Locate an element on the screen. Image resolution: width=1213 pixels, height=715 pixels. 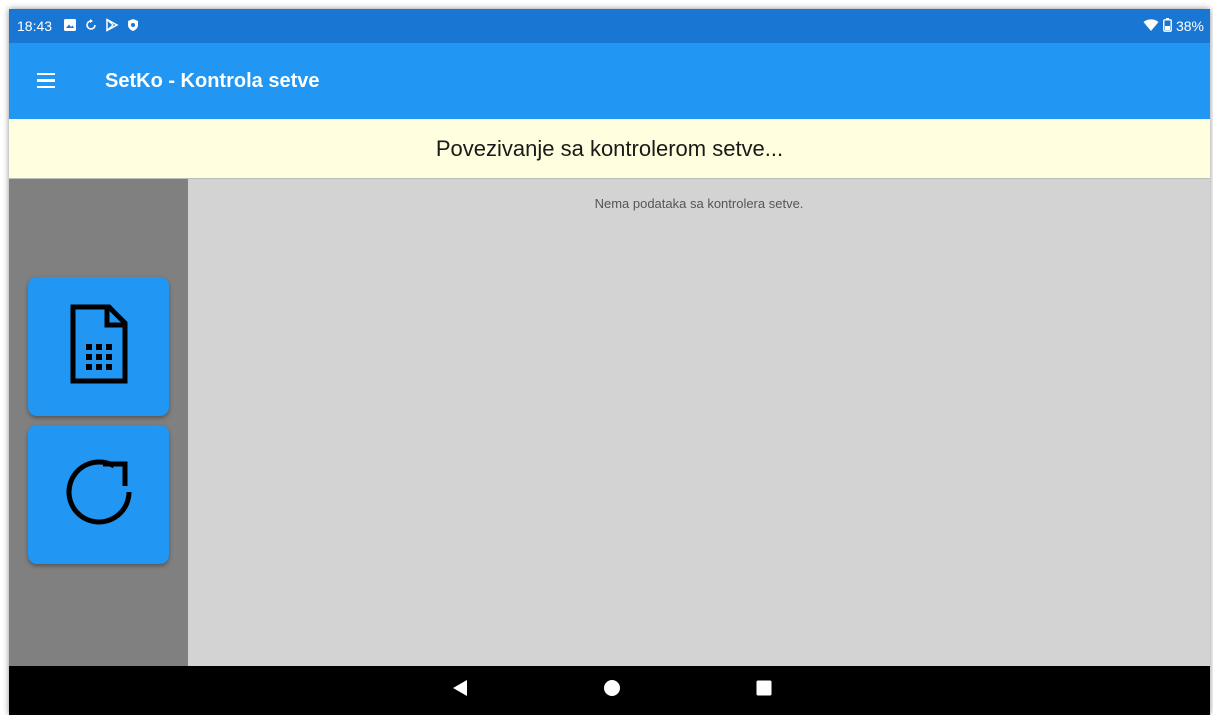
status-bar-left: 18:43 is located at coordinates (78, 26).